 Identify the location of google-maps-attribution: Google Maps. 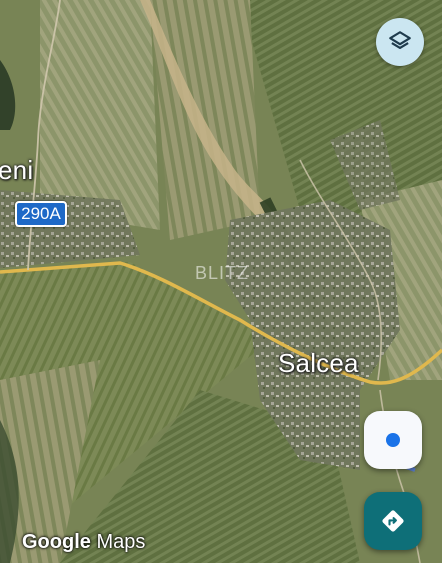
(83, 542).